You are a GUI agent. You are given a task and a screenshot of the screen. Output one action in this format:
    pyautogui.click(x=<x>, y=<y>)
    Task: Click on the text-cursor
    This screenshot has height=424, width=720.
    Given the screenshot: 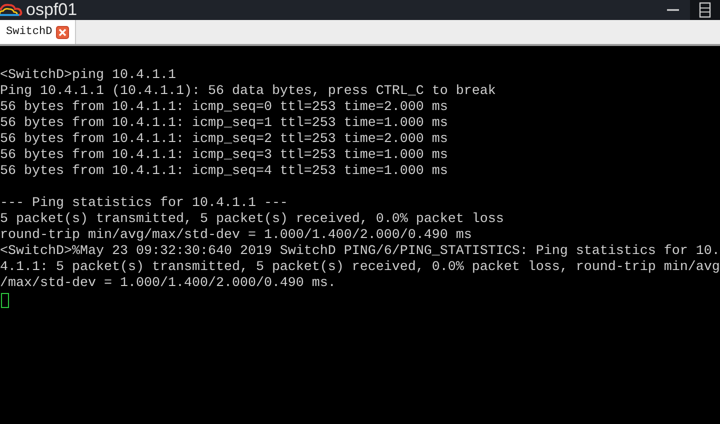 What is the action you would take?
    pyautogui.click(x=5, y=300)
    